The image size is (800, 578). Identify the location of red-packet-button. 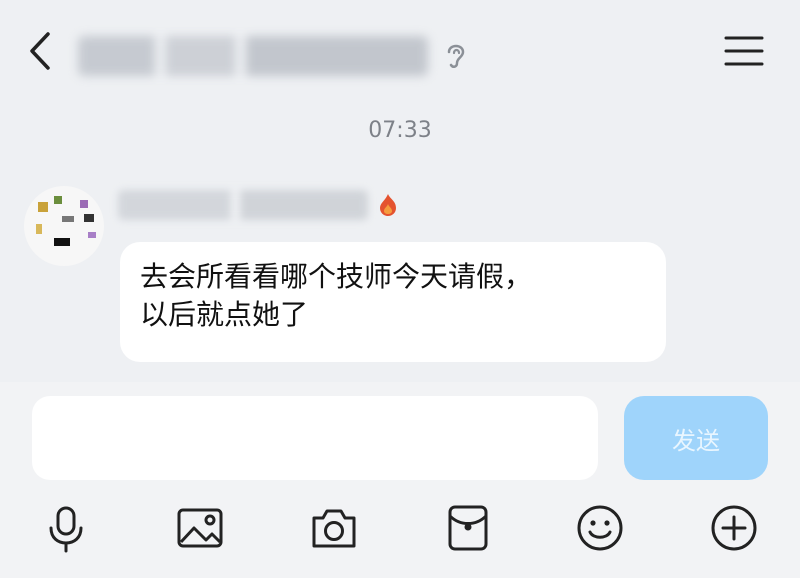
(468, 528).